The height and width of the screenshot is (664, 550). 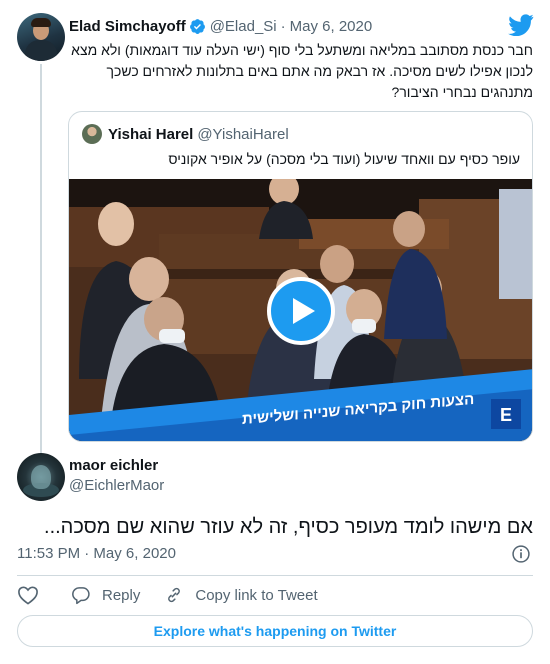 I want to click on author-header: Elad Simchayoff @Elad_Si · May 6, 2020, so click(x=220, y=26).